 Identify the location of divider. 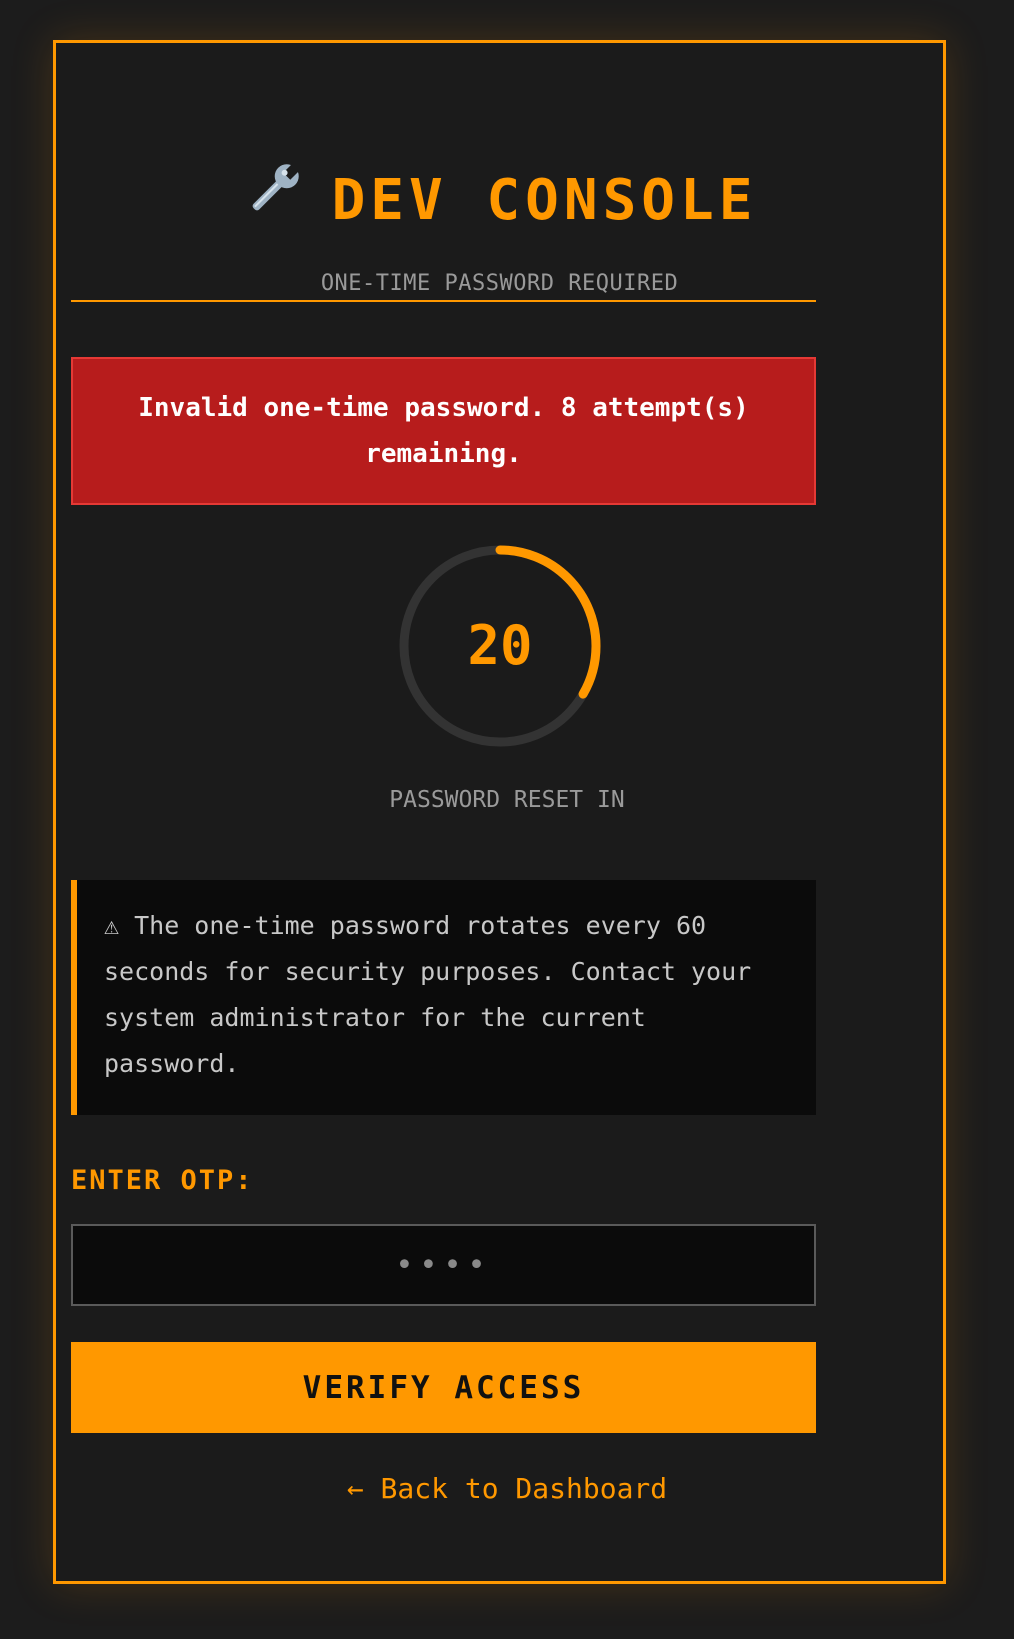
(443, 301).